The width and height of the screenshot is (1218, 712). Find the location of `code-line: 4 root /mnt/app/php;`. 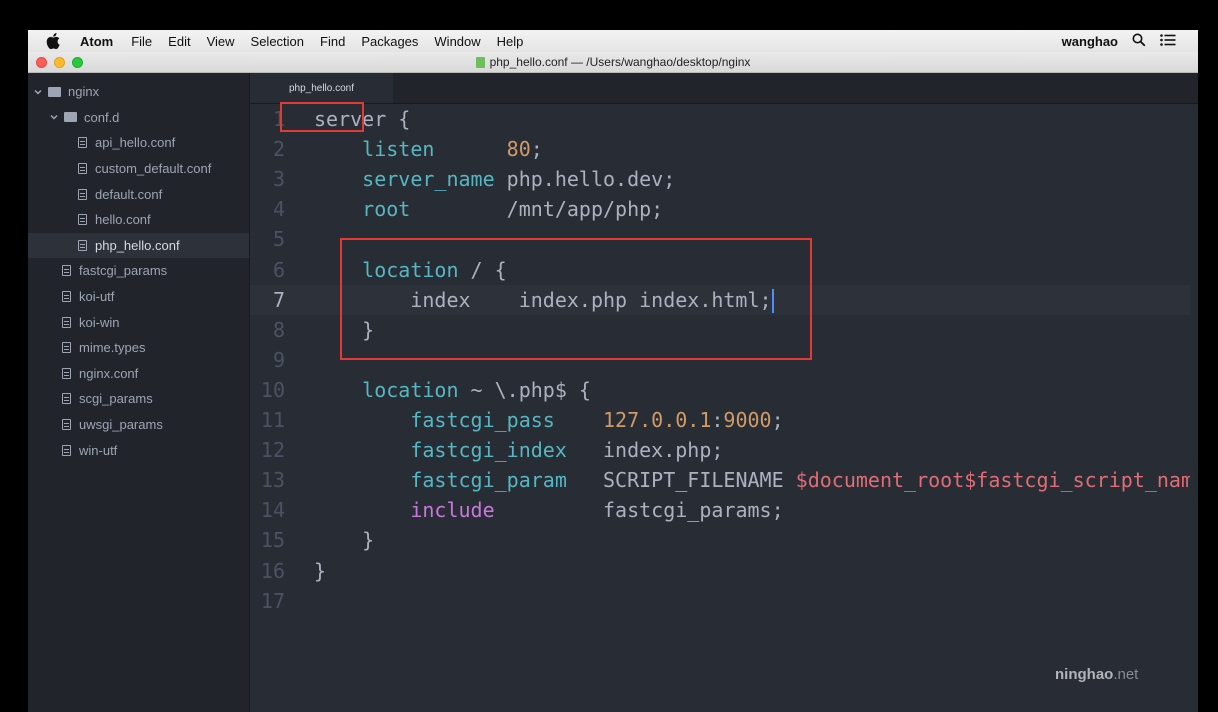

code-line: 4 root /mnt/app/php; is located at coordinates (724, 209).